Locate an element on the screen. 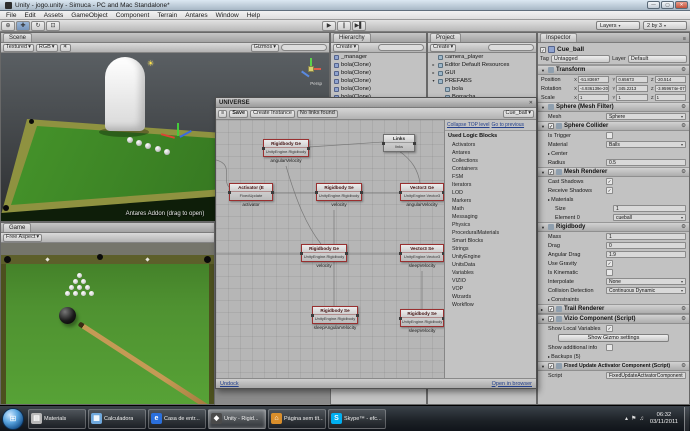 The width and height of the screenshot is (690, 431). move-tool-button: ✚ is located at coordinates (23, 25).